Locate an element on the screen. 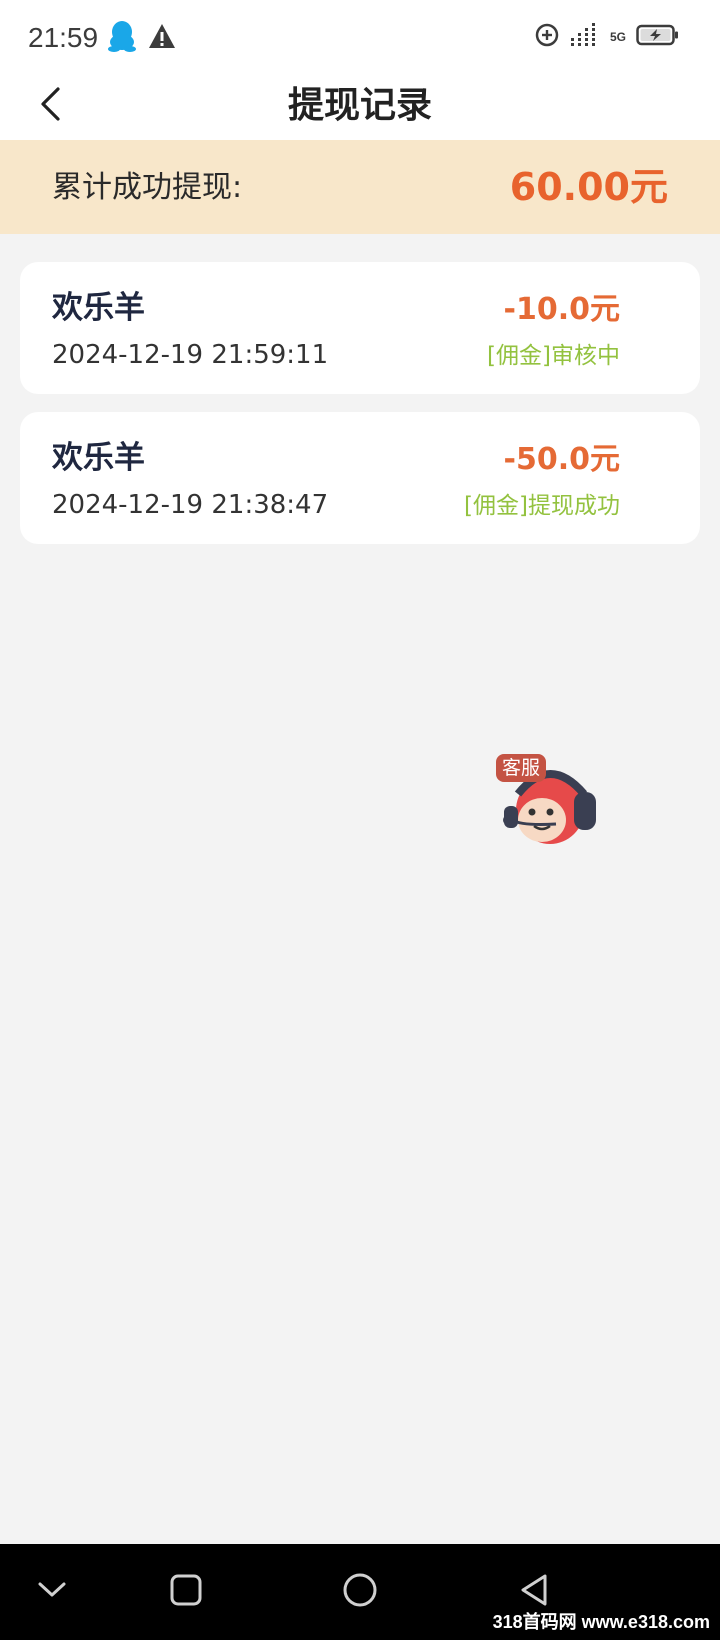  chevron-down-icon is located at coordinates (52, 1592).